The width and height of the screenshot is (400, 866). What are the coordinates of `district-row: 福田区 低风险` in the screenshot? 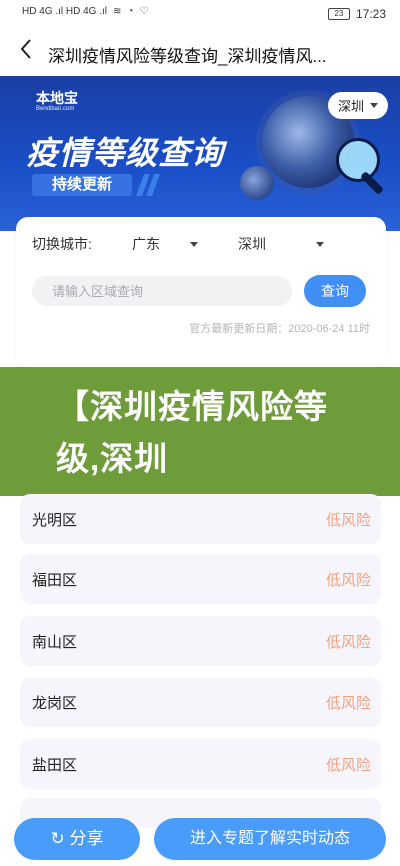 It's located at (200, 579).